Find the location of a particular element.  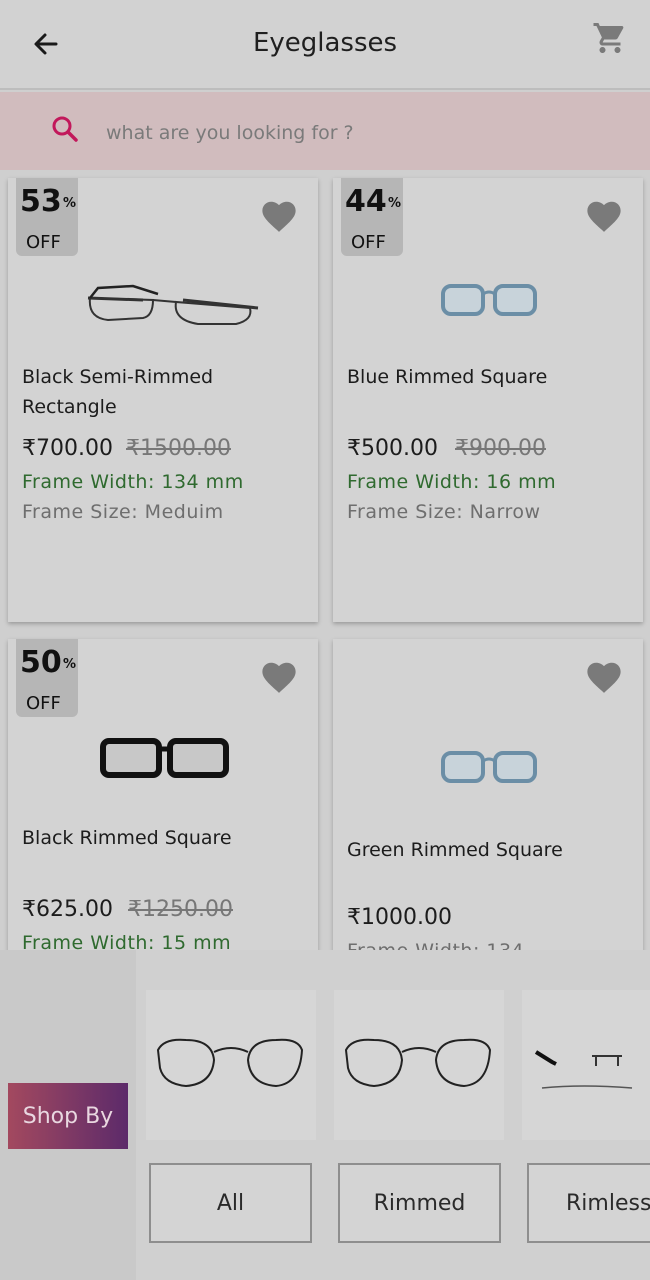

discount-badge: 53 % OFF is located at coordinates (47, 217).